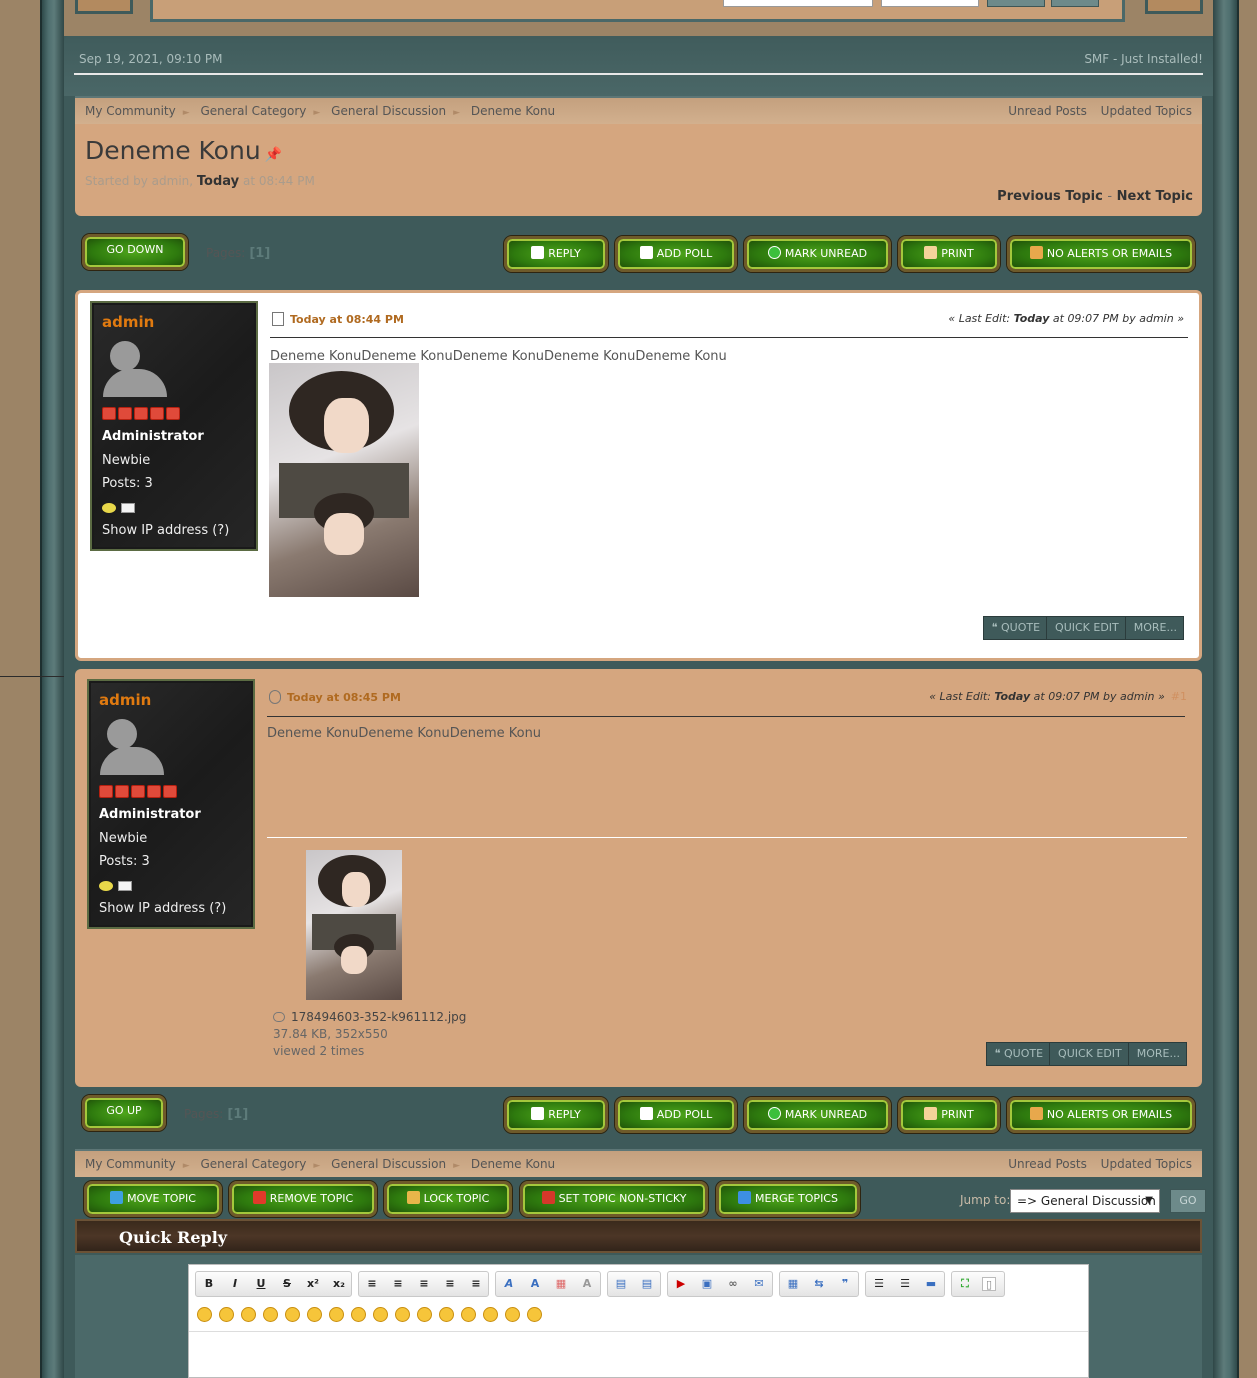  I want to click on remove-format-icon: A, so click(587, 1284).